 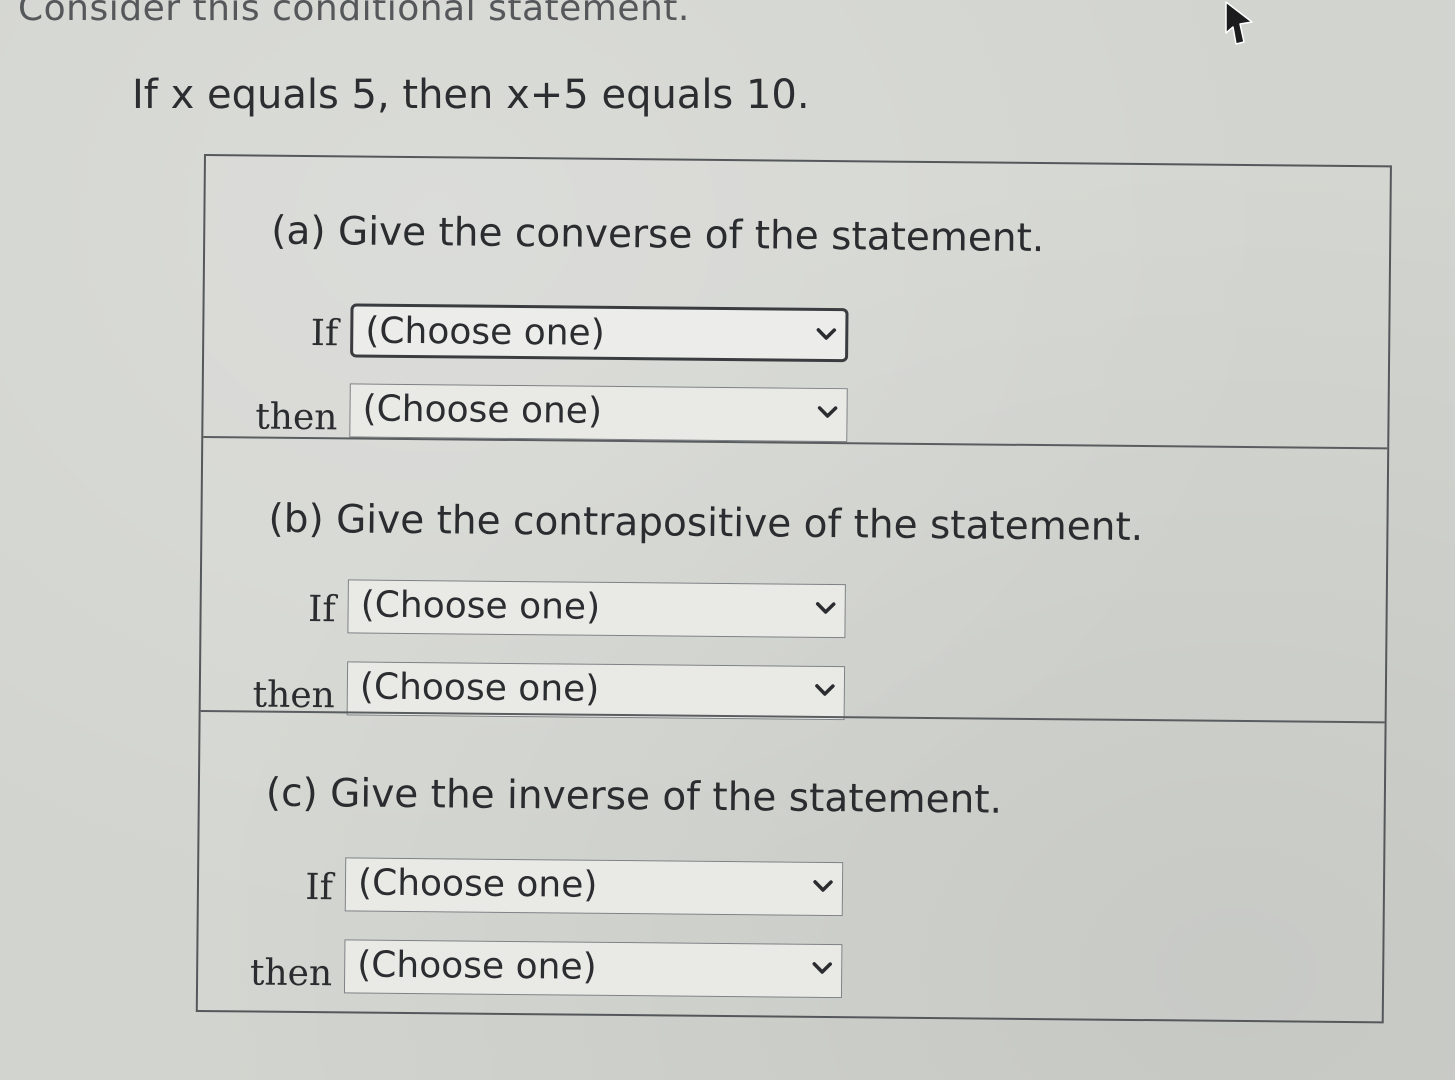 I want to click on part-c-if-select: (Choose one), so click(x=594, y=887).